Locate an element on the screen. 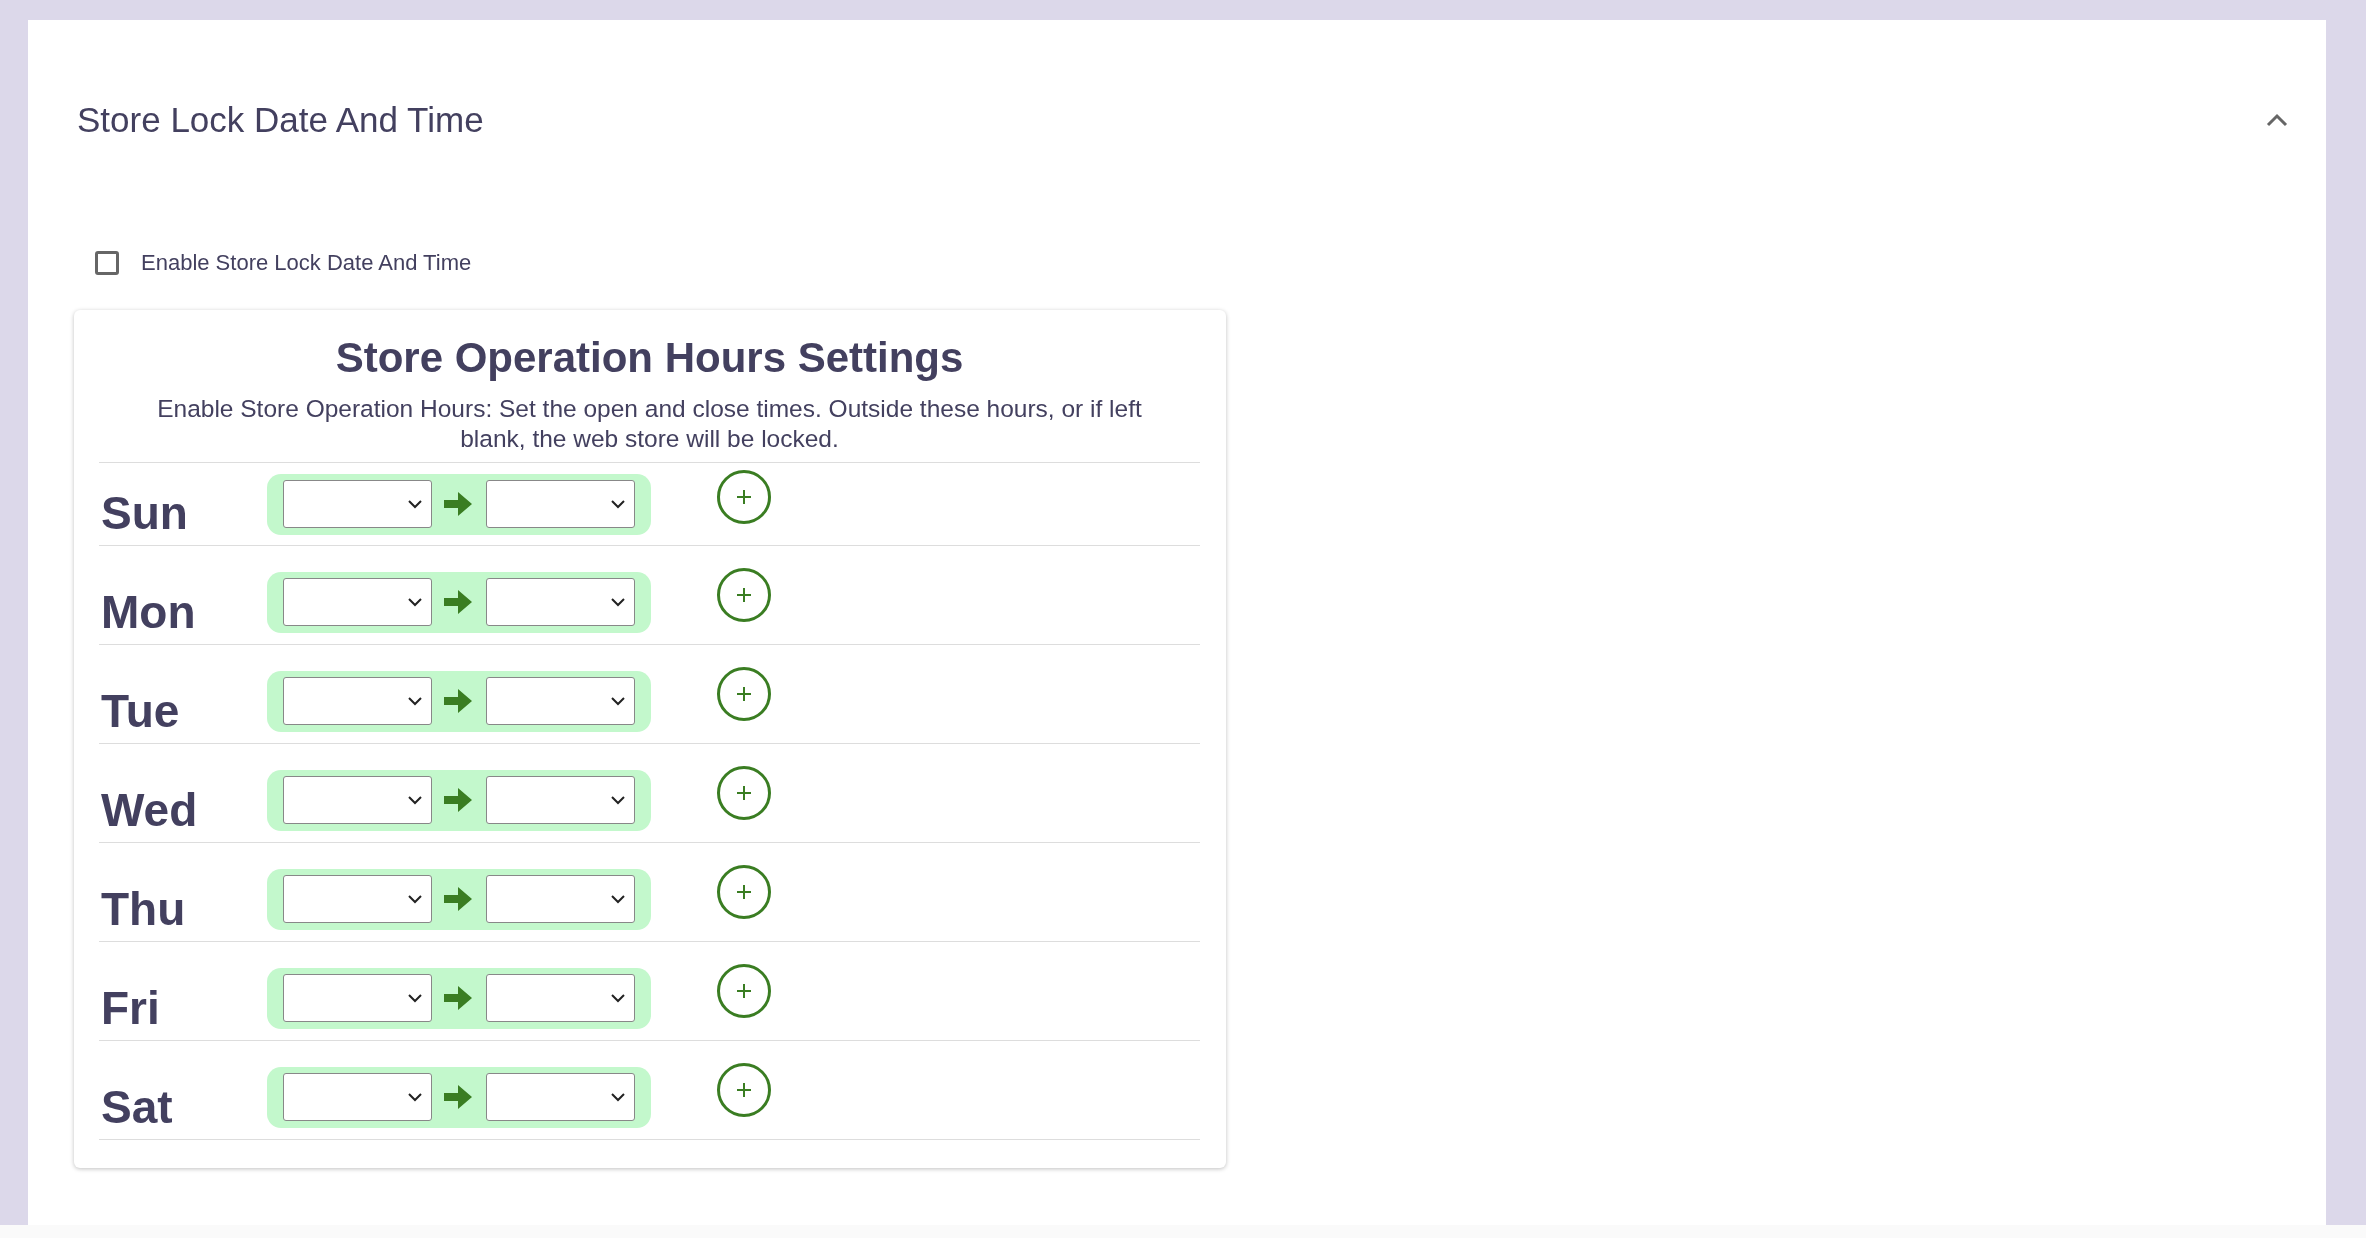 The height and width of the screenshot is (1238, 2366). section-title: Store Lock Date And Time is located at coordinates (280, 120).